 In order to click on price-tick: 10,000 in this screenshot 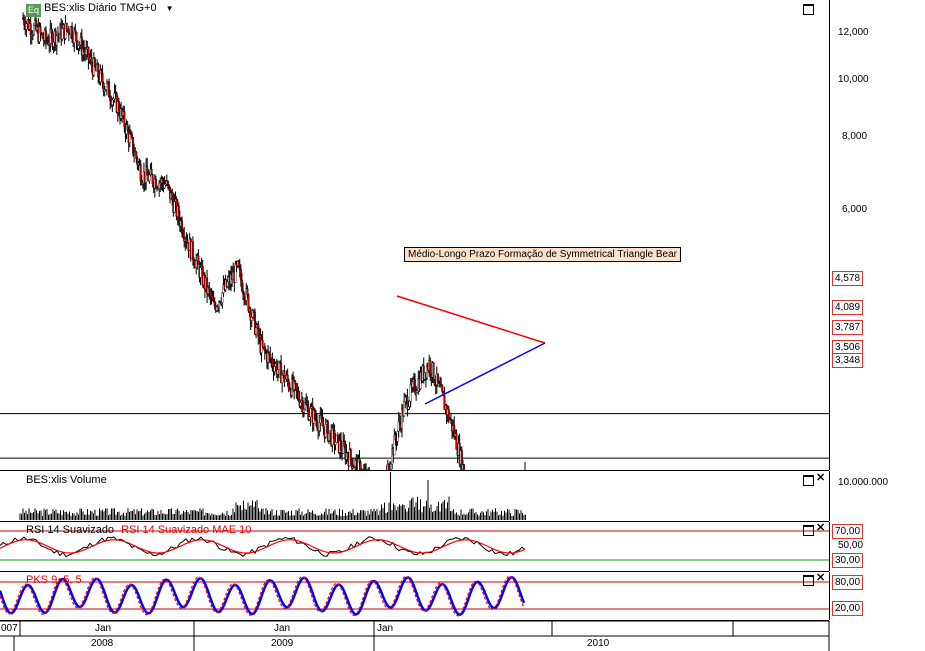, I will do `click(853, 79)`.